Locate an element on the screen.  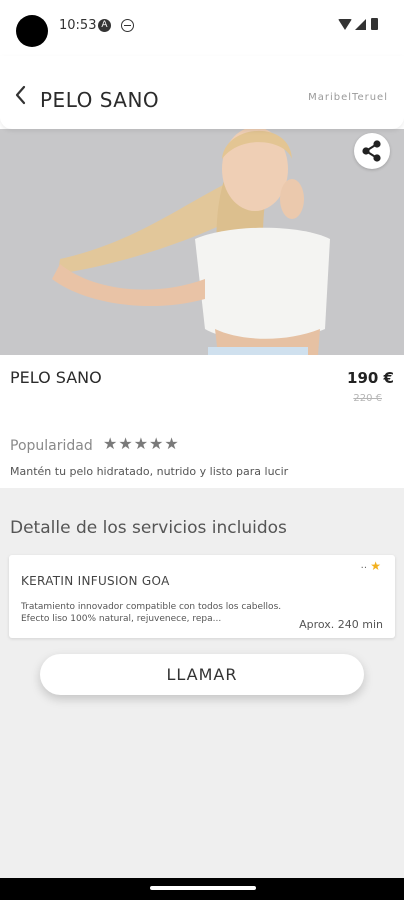
app-header: PELO SANO MaribelTeruel is located at coordinates (202, 92).